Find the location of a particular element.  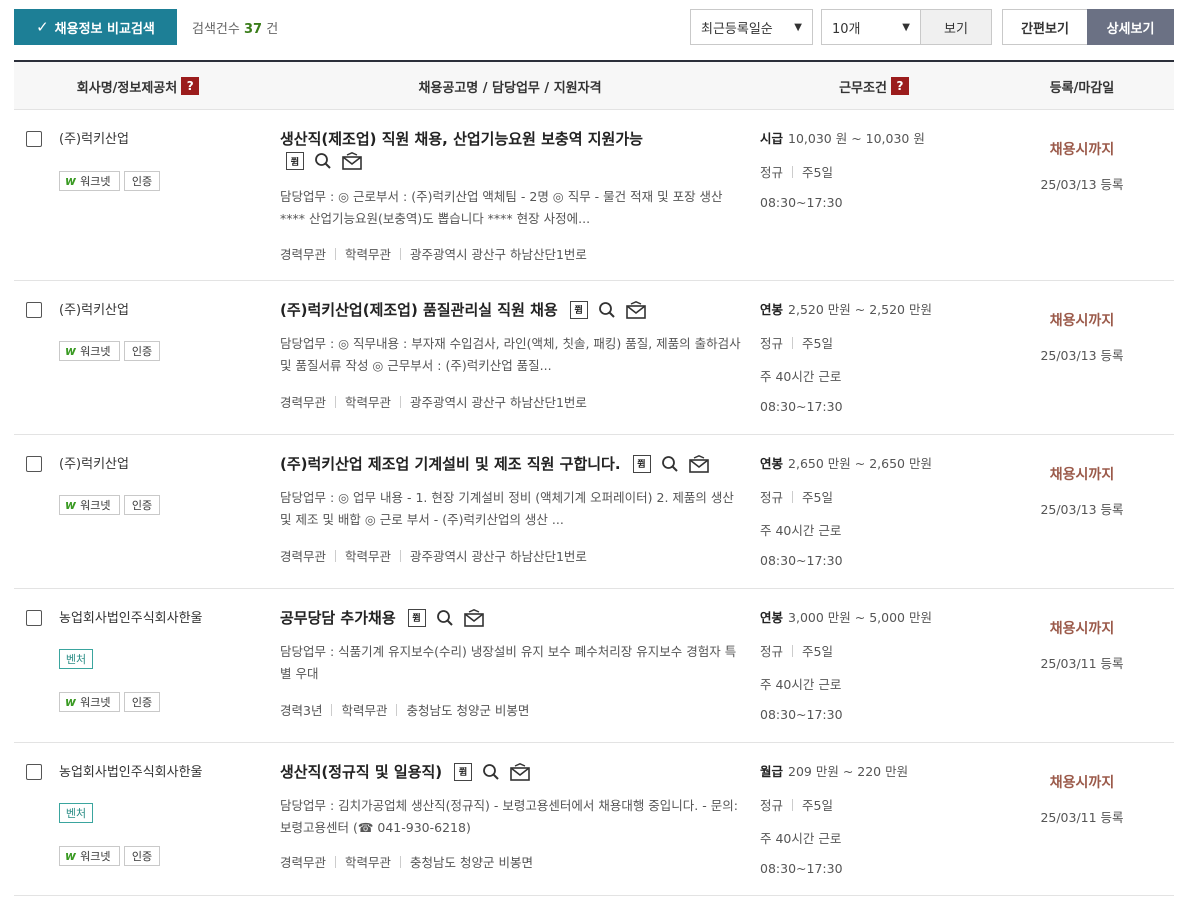

posting-title-link: (주)럭키산업(제조업) 품질관리실 직원 채용 is located at coordinates (419, 309).